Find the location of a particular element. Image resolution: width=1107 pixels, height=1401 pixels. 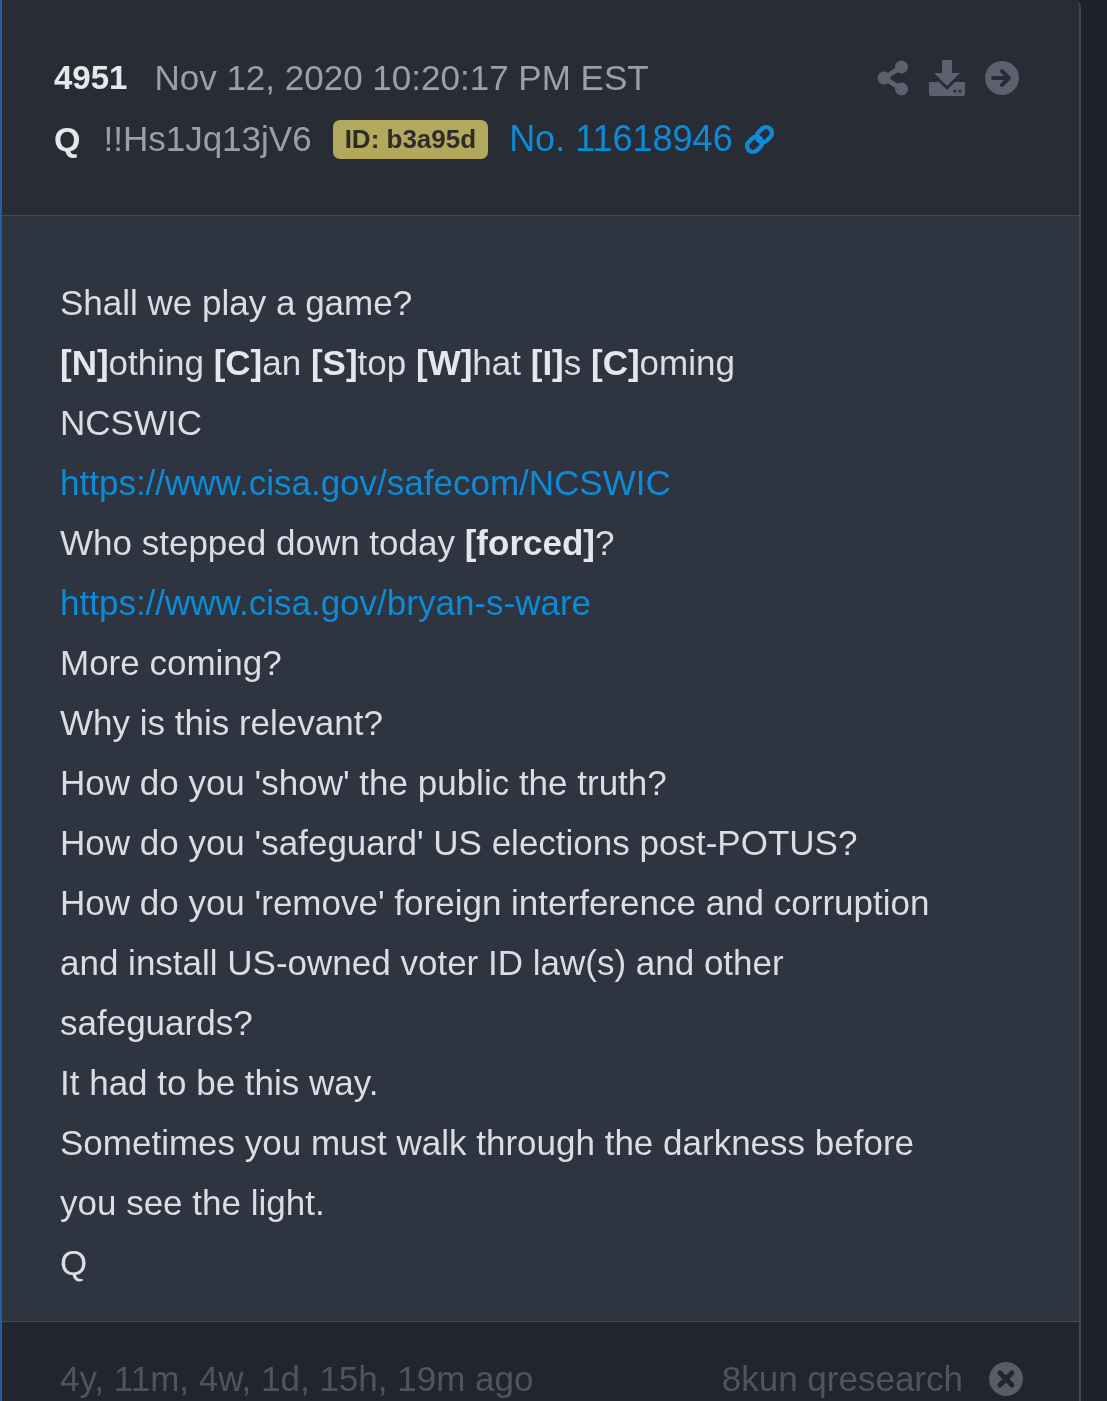

post-date: Nov 12, 2020 10:20:17 PM EST is located at coordinates (401, 78).